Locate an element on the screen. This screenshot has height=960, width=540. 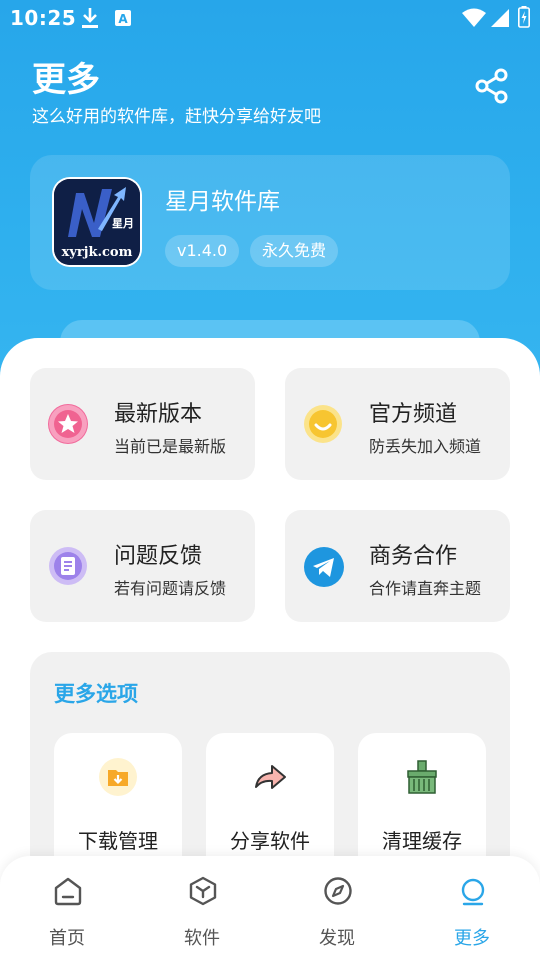
app-logo-mark: 星月 is located at coordinates (123, 223).